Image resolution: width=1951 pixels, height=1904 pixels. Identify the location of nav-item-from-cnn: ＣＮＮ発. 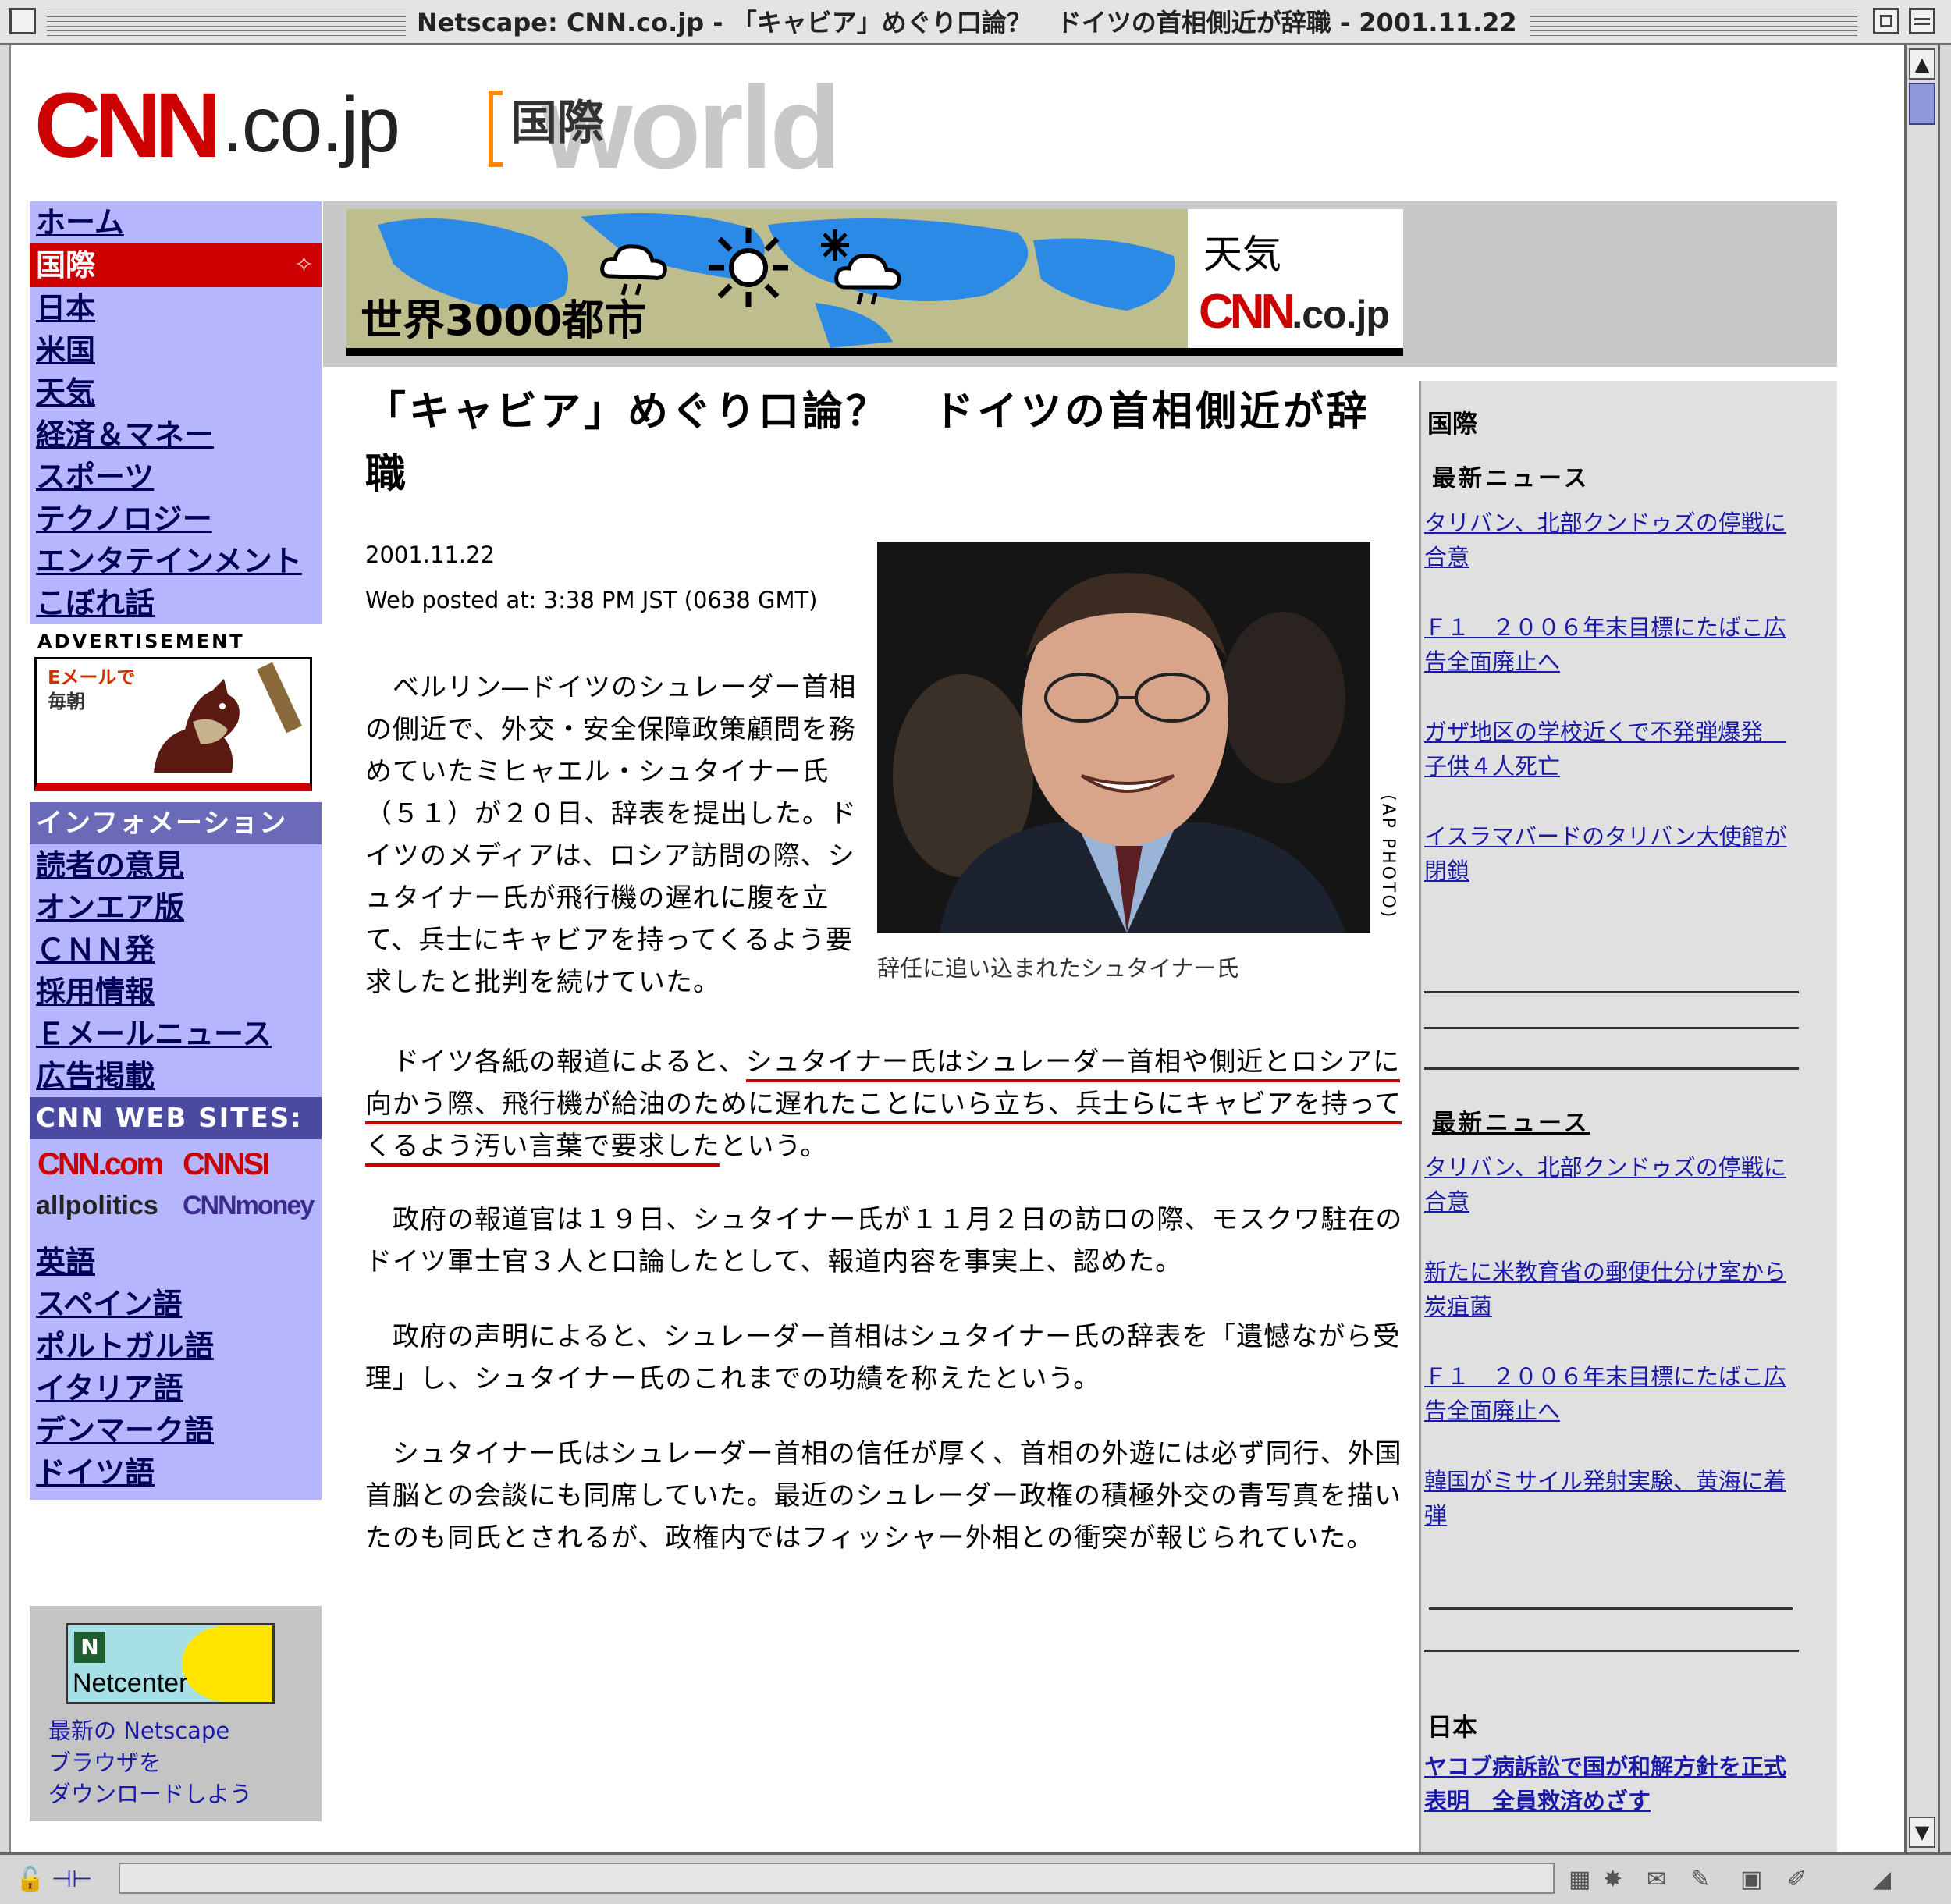
(176, 950).